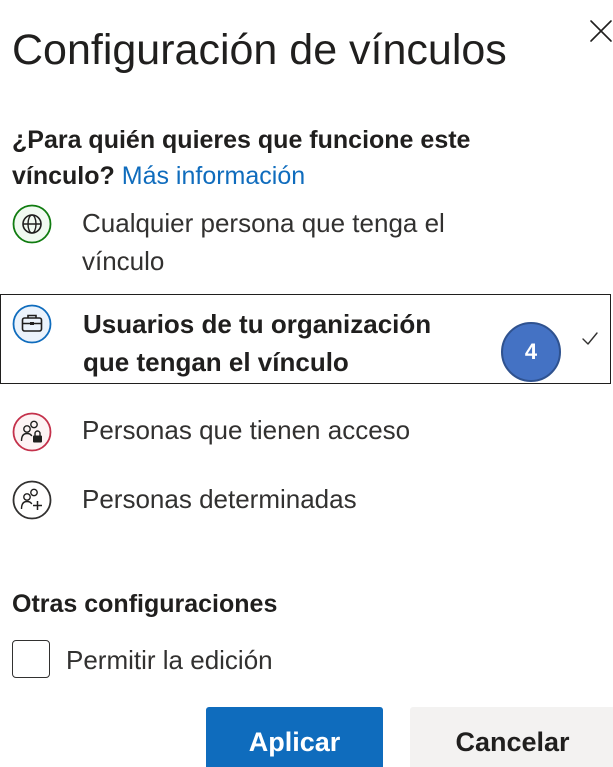 The height and width of the screenshot is (767, 613). Describe the element at coordinates (213, 176) in the screenshot. I see `more-info-link: Más información` at that location.